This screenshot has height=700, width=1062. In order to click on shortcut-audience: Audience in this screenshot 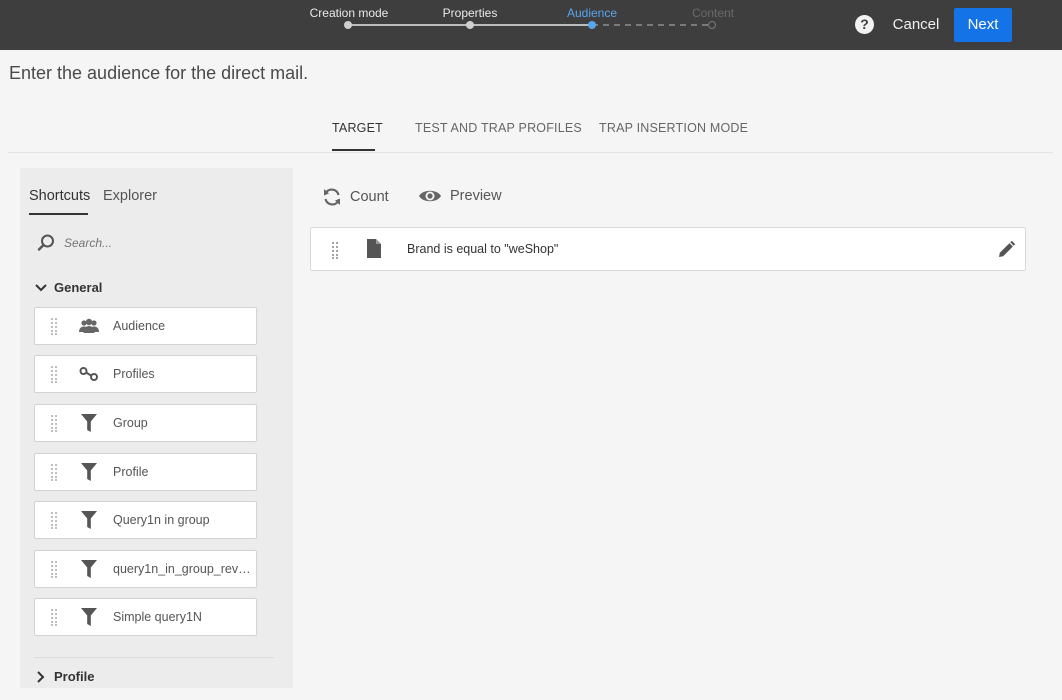, I will do `click(145, 326)`.